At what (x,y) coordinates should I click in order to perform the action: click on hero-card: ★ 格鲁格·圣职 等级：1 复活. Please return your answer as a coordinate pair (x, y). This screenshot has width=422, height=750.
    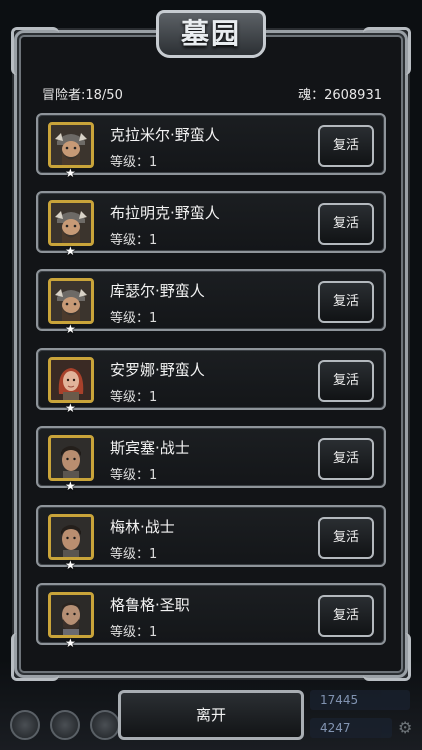
    Looking at the image, I should click on (211, 616).